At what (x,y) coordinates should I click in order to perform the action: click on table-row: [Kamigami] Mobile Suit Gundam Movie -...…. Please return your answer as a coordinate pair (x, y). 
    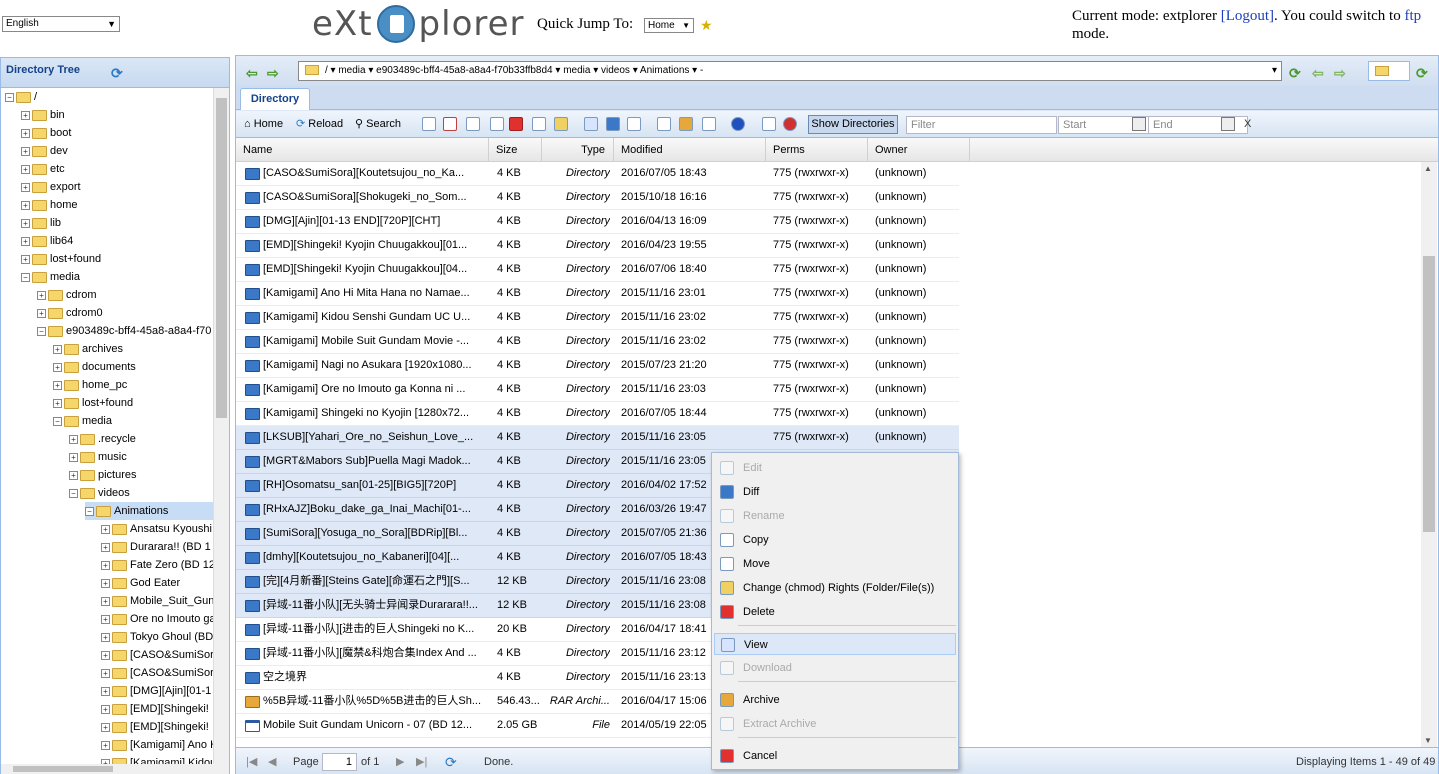
    Looking at the image, I should click on (597, 342).